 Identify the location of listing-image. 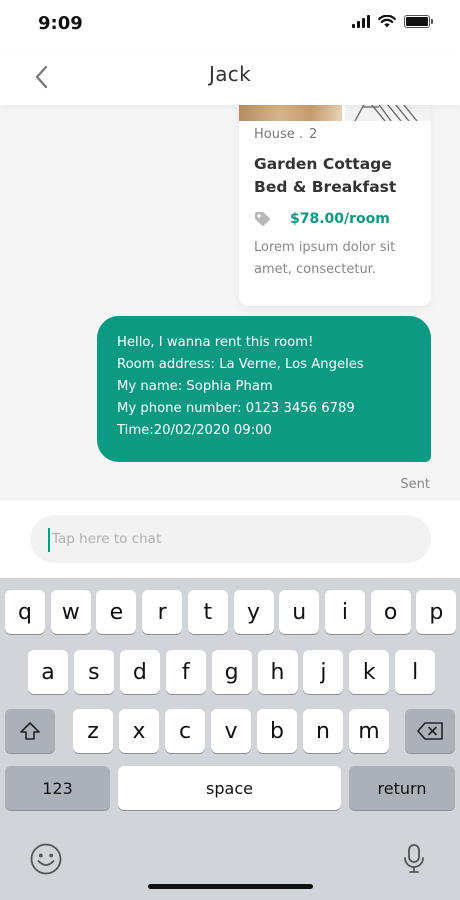
(335, 113).